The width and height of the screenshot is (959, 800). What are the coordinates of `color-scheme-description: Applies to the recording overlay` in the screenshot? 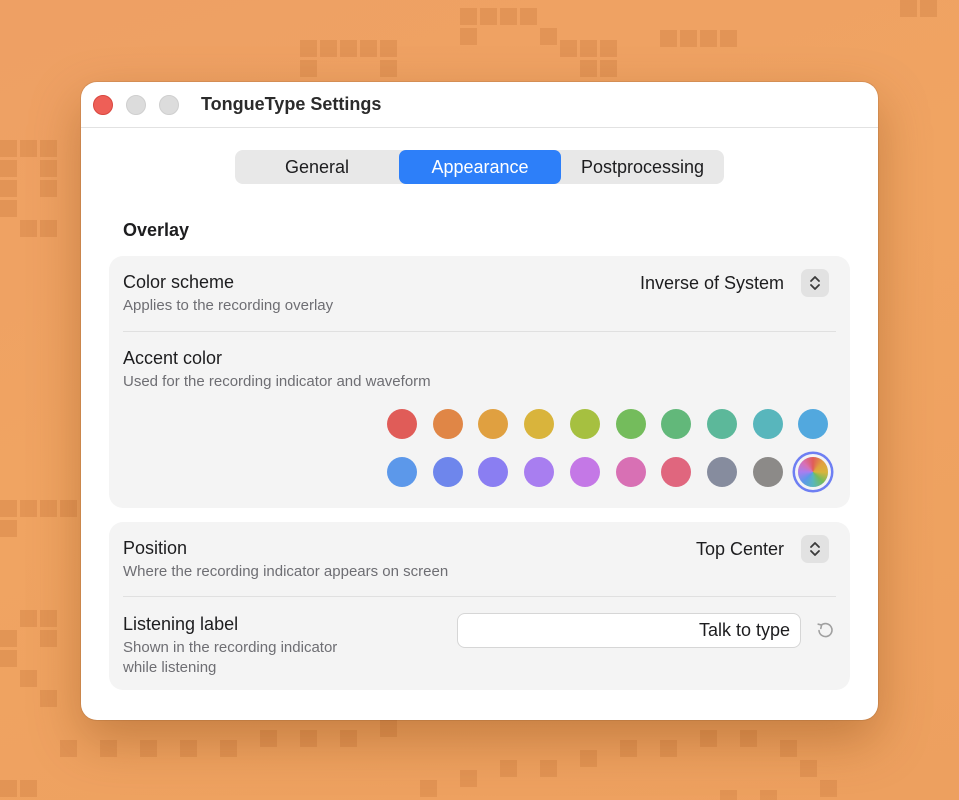 It's located at (228, 305).